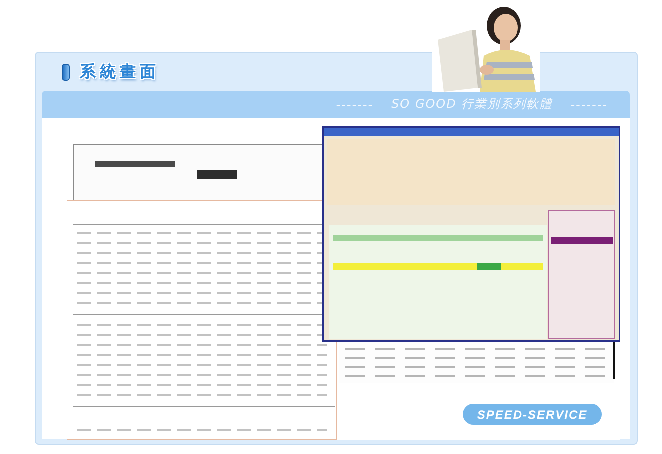 The image size is (662, 454). I want to click on pill-icon, so click(66, 72).